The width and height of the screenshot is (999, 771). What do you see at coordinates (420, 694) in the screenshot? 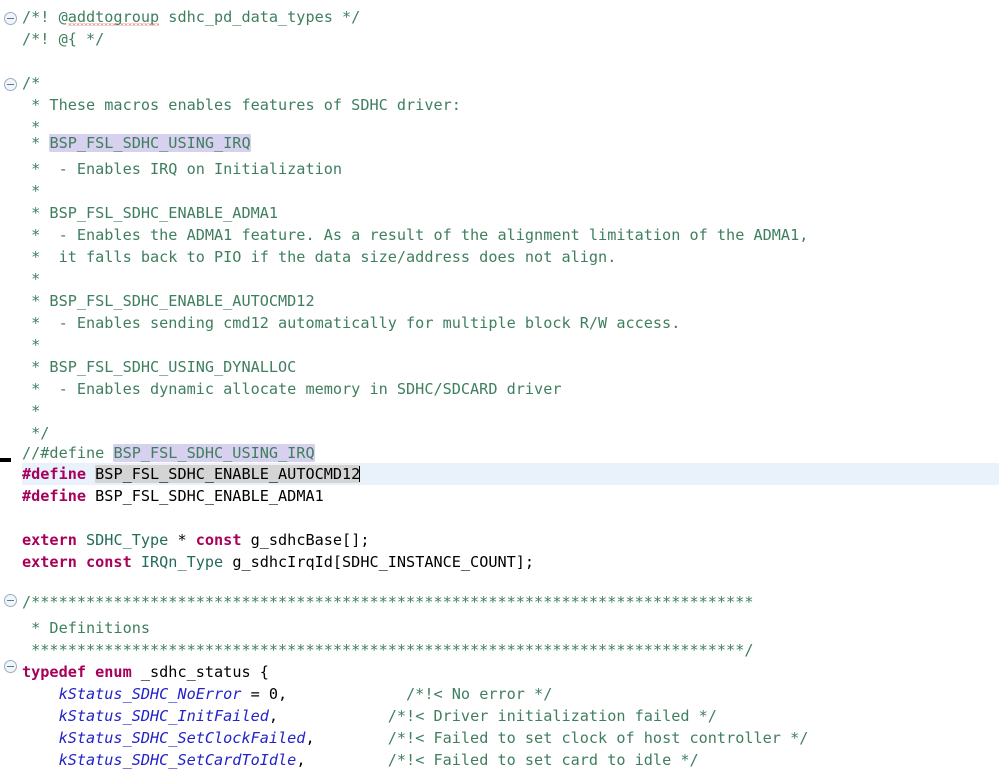
I see `code-token: /*!< No error */` at bounding box center [420, 694].